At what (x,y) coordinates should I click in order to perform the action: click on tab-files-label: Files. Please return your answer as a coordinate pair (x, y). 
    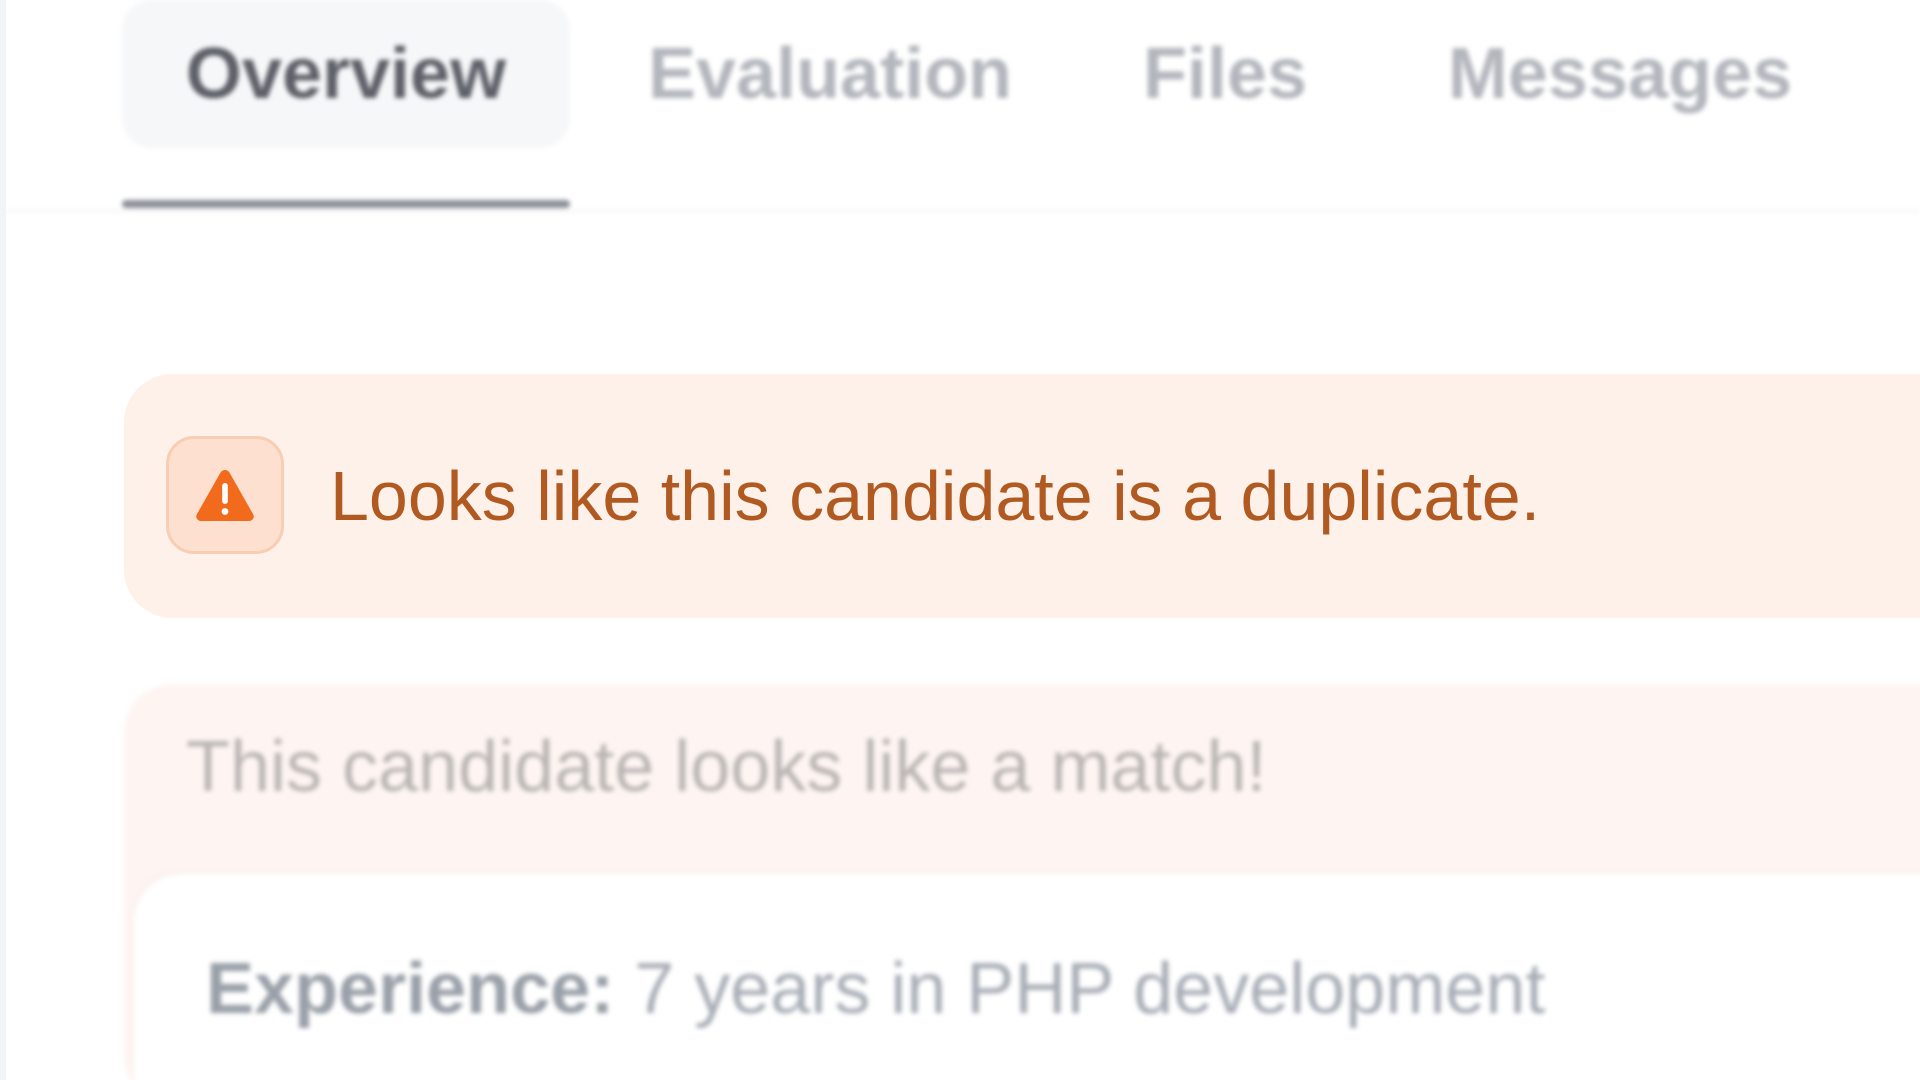
    Looking at the image, I should click on (1225, 74).